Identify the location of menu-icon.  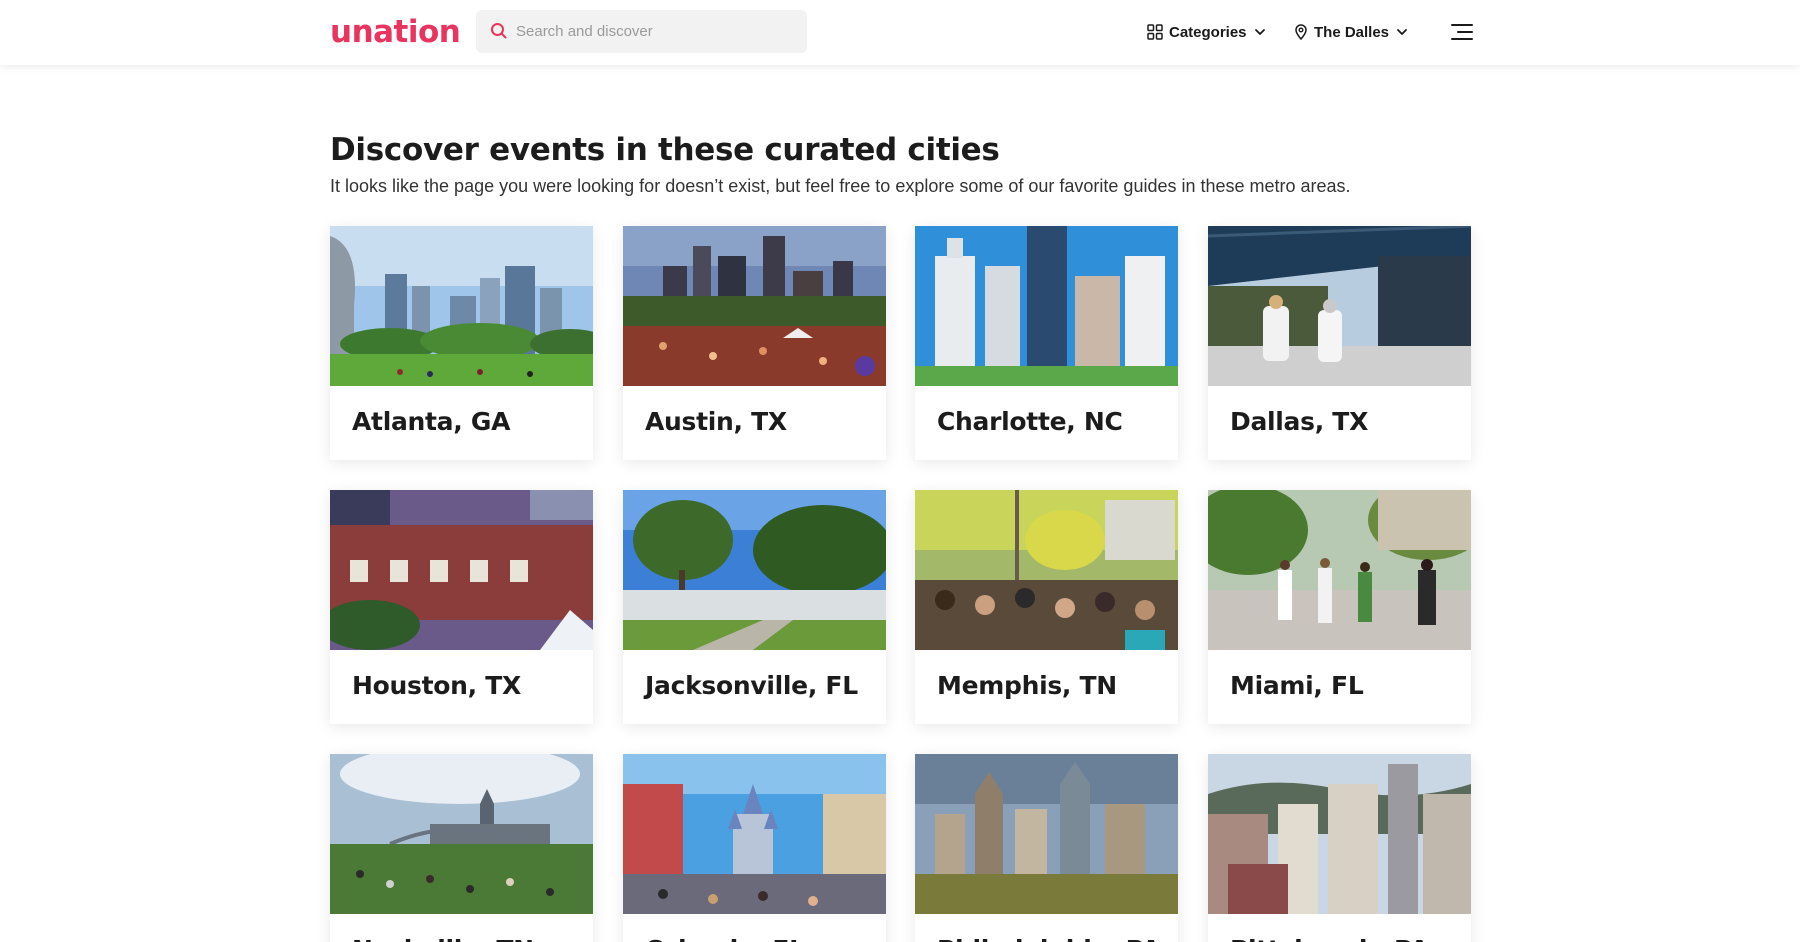
(1462, 32).